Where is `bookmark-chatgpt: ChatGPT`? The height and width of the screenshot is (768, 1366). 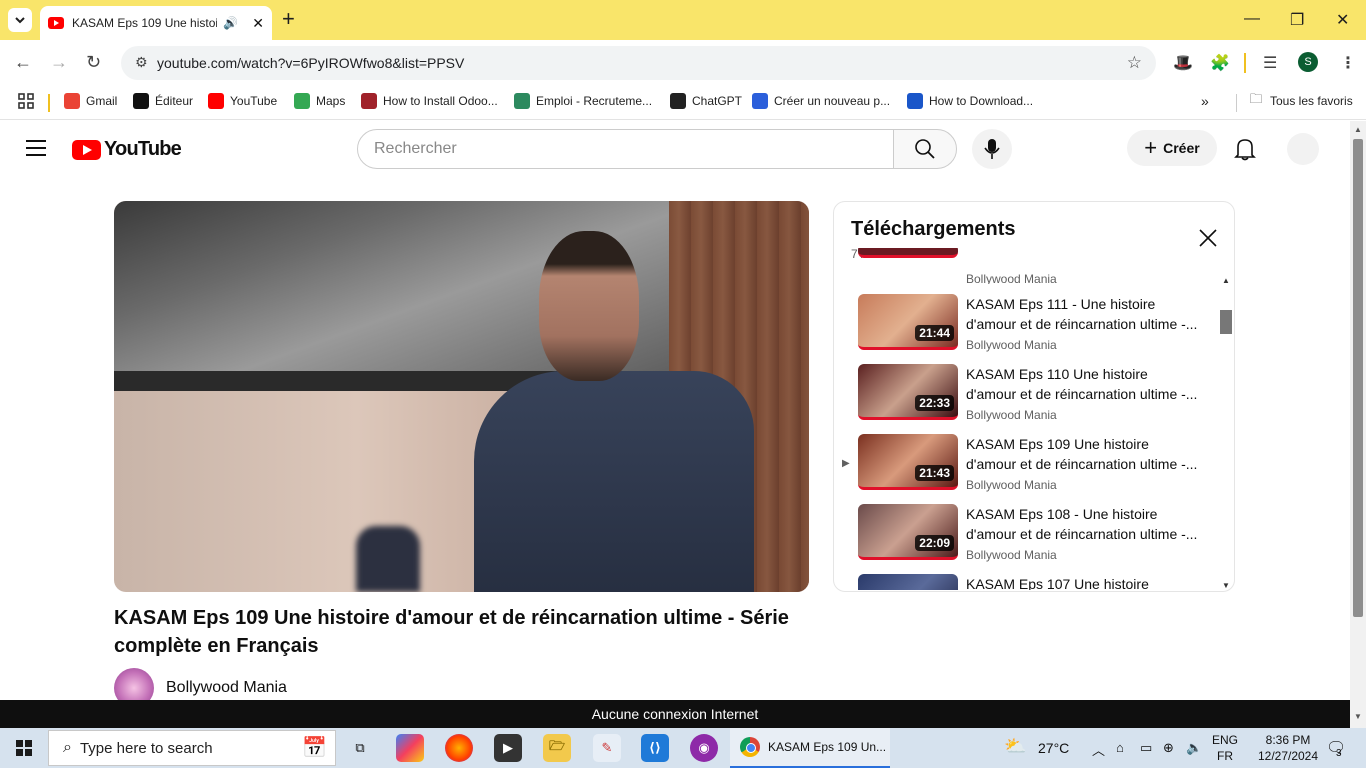
bookmark-chatgpt: ChatGPT is located at coordinates (706, 101).